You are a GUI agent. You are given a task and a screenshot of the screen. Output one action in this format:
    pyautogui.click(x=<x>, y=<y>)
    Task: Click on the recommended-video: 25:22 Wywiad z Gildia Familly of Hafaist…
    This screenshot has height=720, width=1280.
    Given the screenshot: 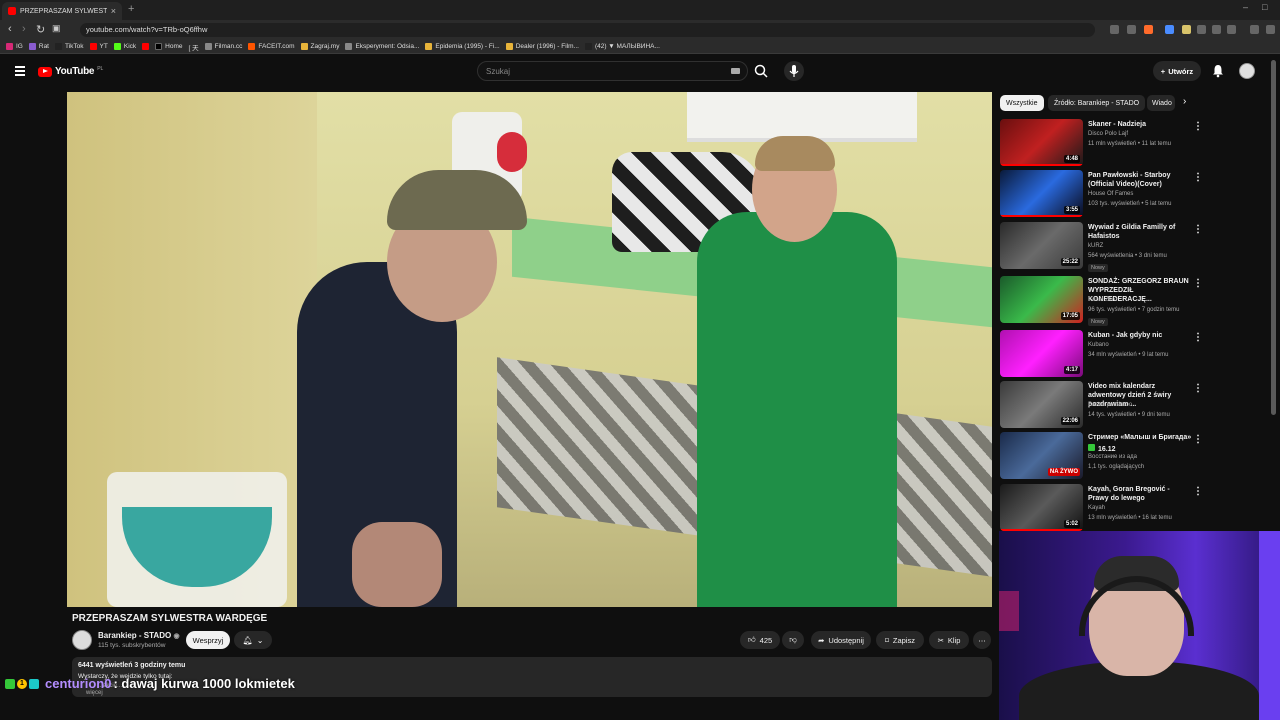 What is the action you would take?
    pyautogui.click(x=1135, y=247)
    